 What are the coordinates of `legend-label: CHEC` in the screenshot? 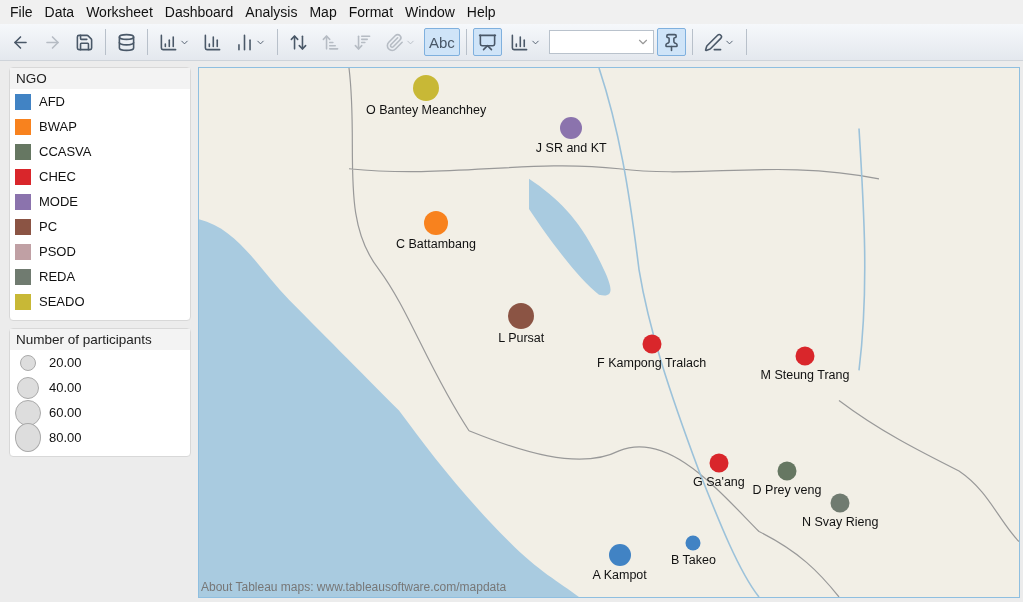 It's located at (57, 176).